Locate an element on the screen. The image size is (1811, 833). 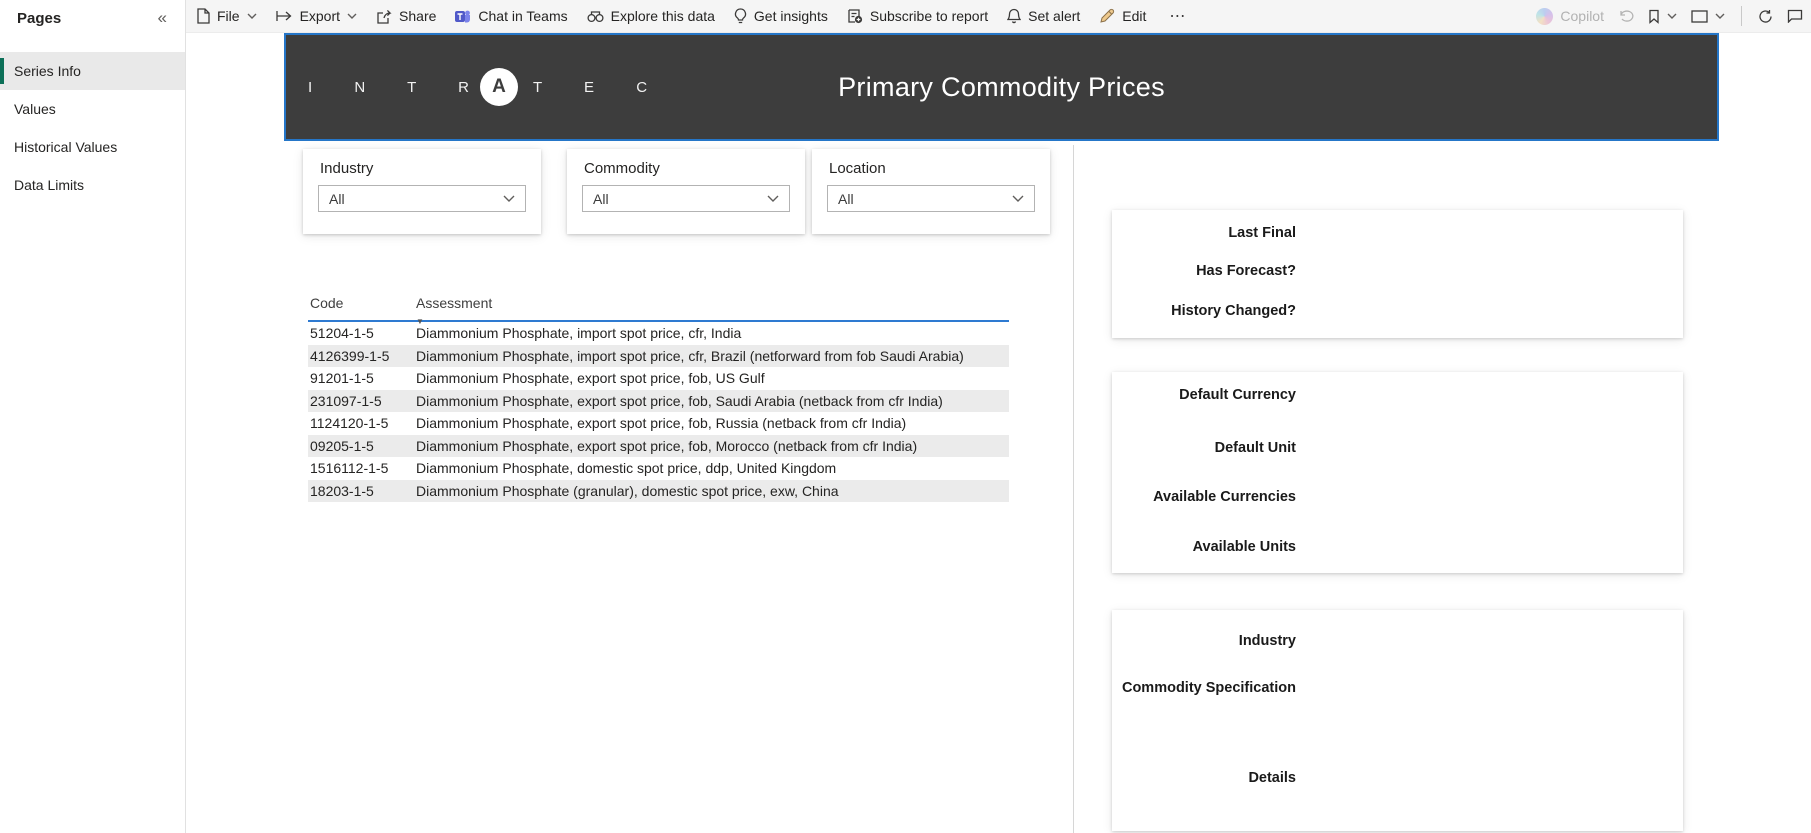
industry-slicer: Industry All is located at coordinates (422, 191).